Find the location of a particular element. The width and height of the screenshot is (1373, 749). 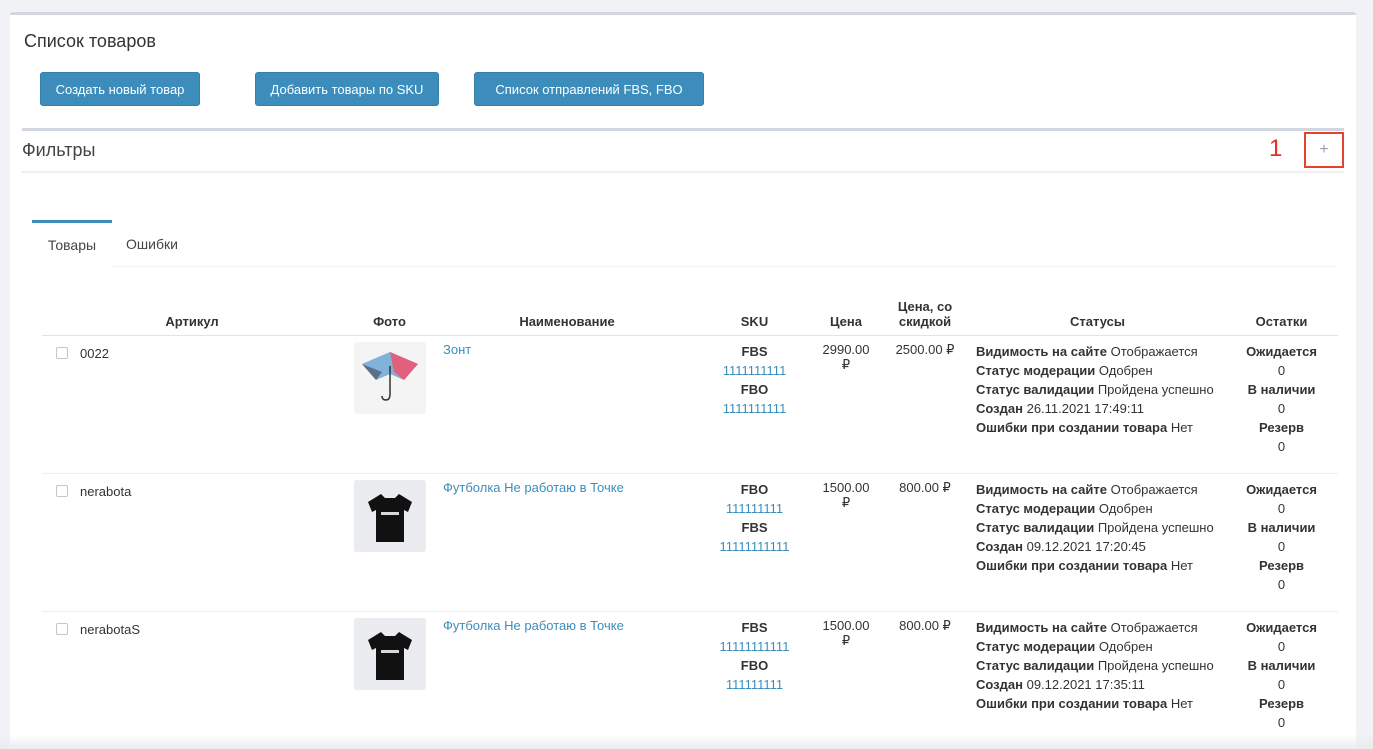

annotation-number: 1 is located at coordinates (1276, 148).